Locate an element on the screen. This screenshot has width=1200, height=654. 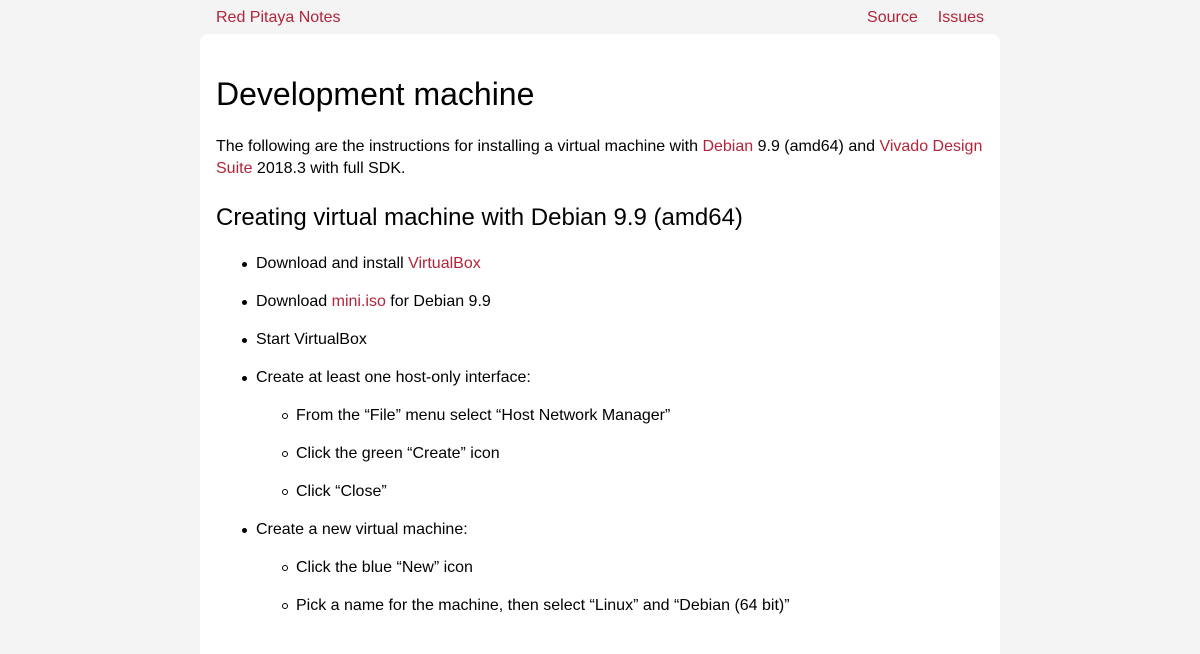
mini-iso-link: mini.iso is located at coordinates (359, 301).